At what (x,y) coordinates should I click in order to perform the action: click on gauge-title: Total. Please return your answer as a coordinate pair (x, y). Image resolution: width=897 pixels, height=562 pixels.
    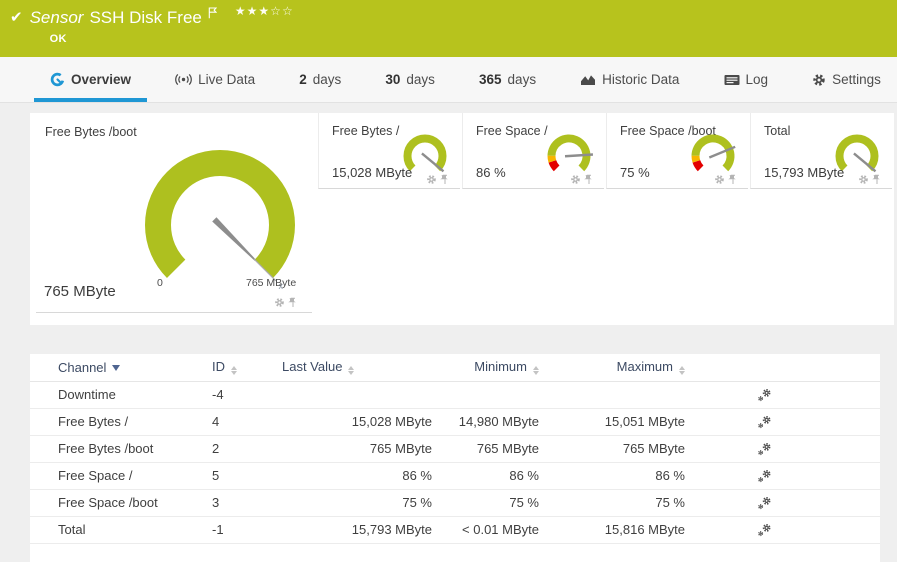
    Looking at the image, I should click on (777, 131).